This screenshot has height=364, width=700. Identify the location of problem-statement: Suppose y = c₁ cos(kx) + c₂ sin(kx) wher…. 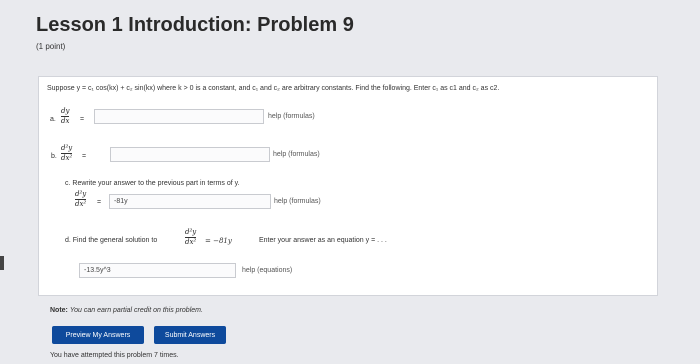
(273, 88).